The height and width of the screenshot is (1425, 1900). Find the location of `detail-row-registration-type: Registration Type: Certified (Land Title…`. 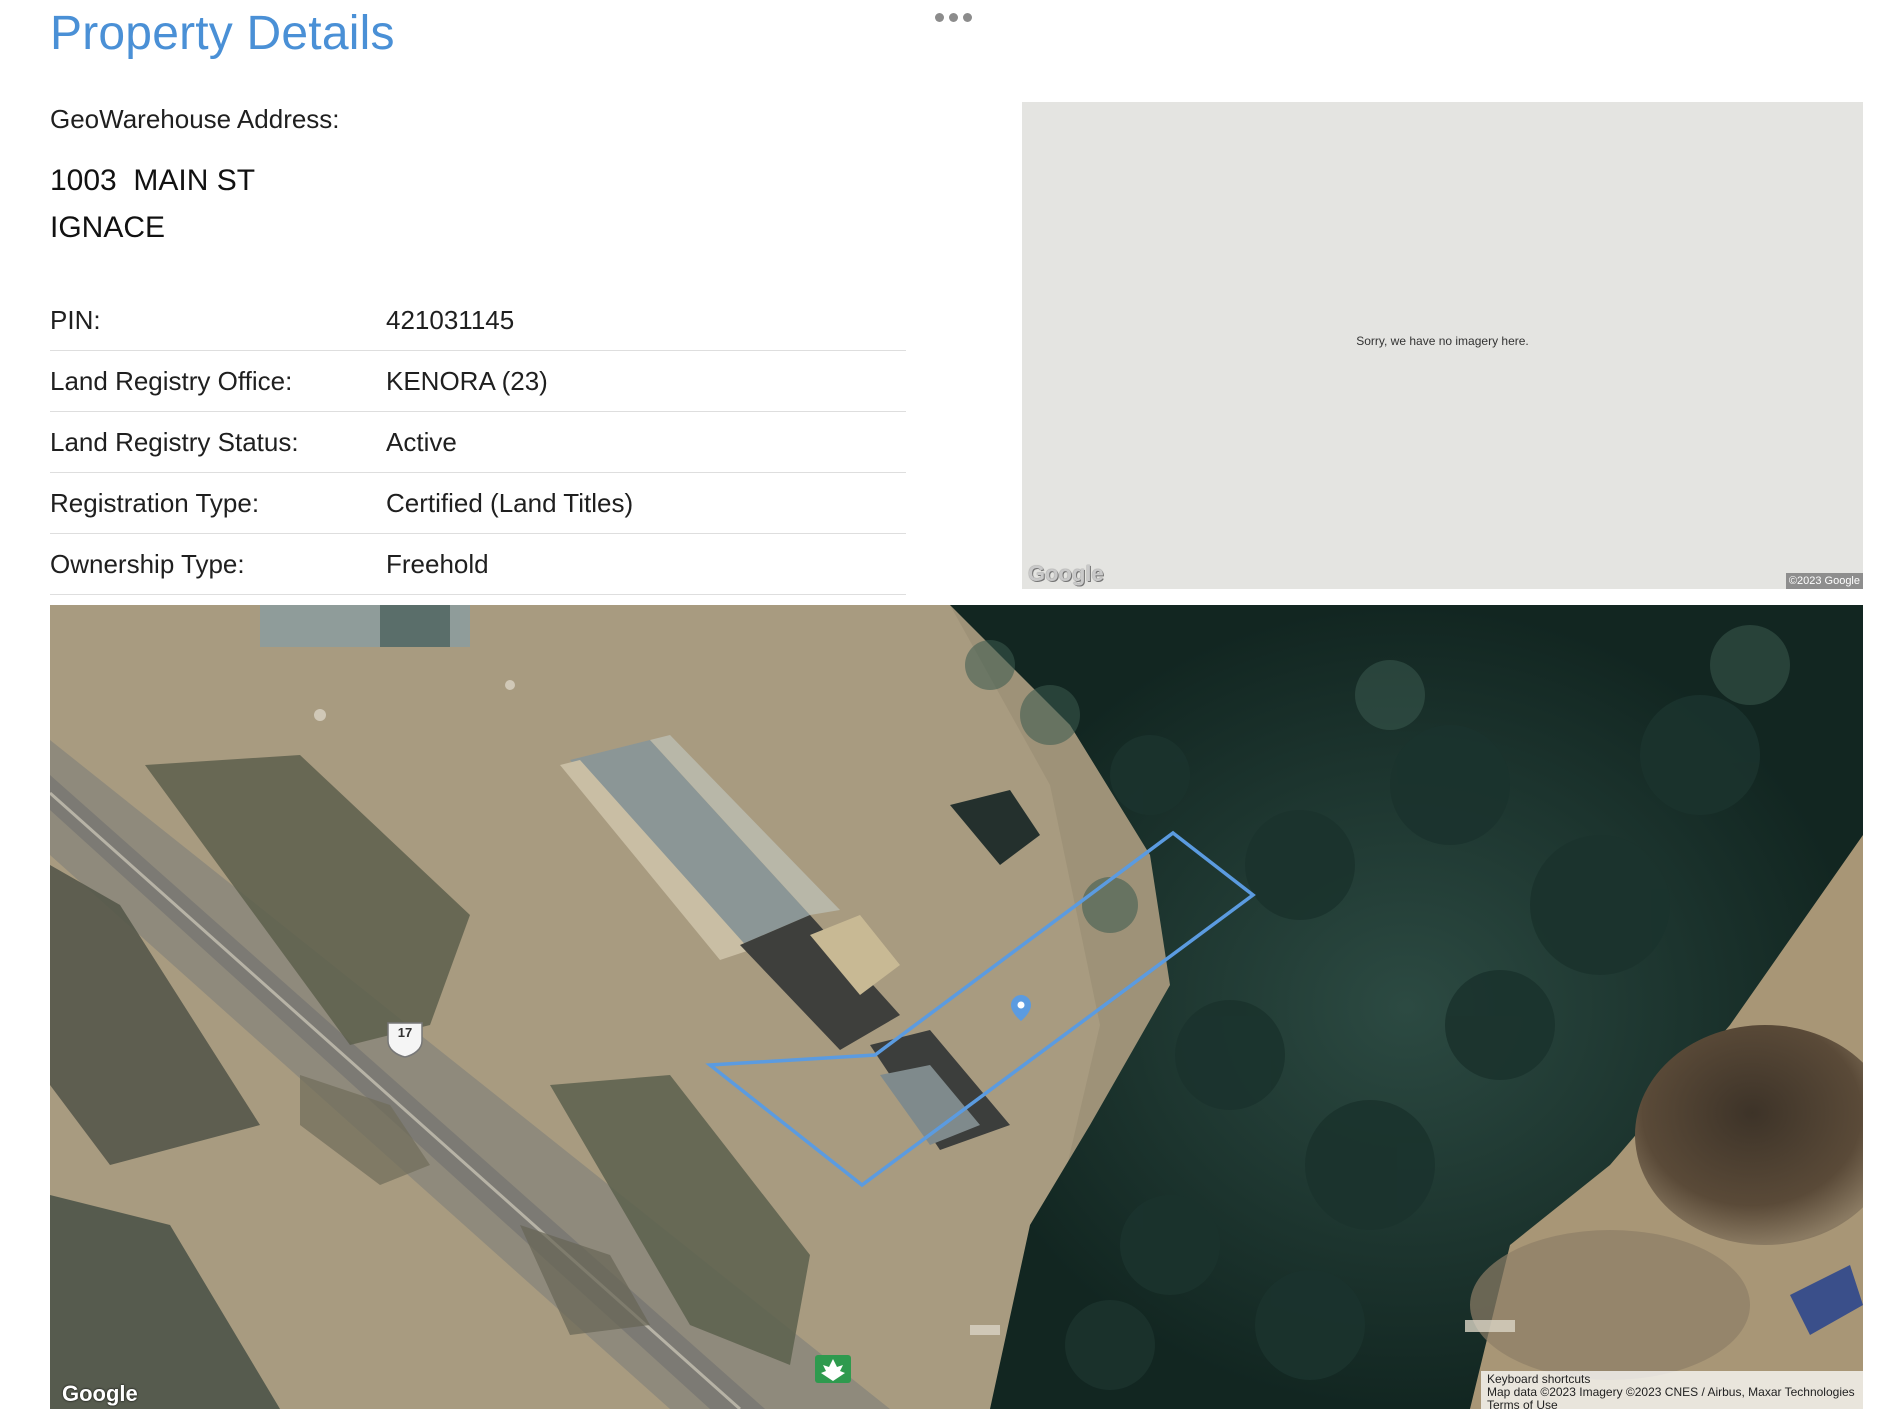

detail-row-registration-type: Registration Type: Certified (Land Title… is located at coordinates (478, 503).